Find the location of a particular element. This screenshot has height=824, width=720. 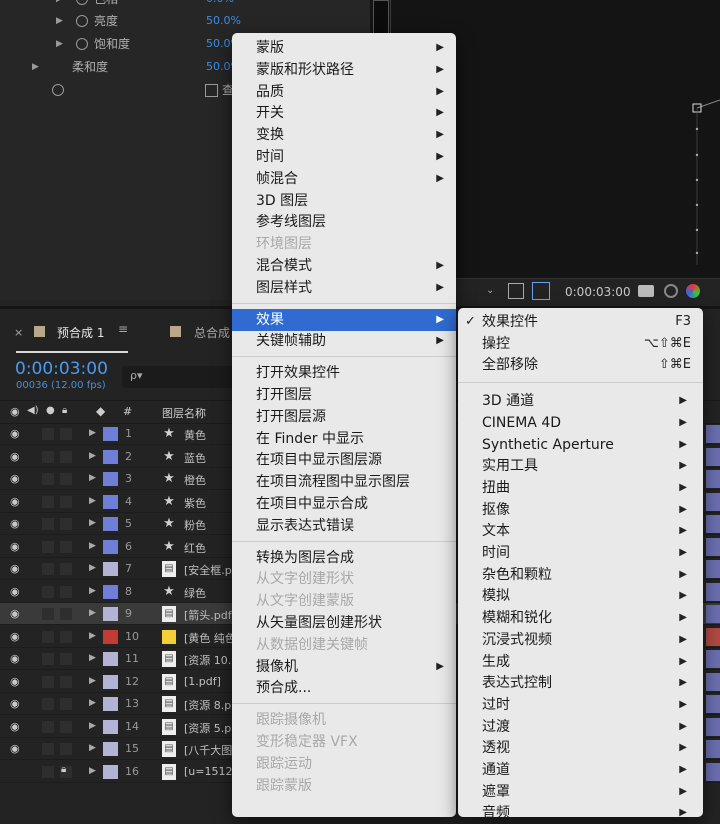

layer-name: 绿色 is located at coordinates (195, 593).